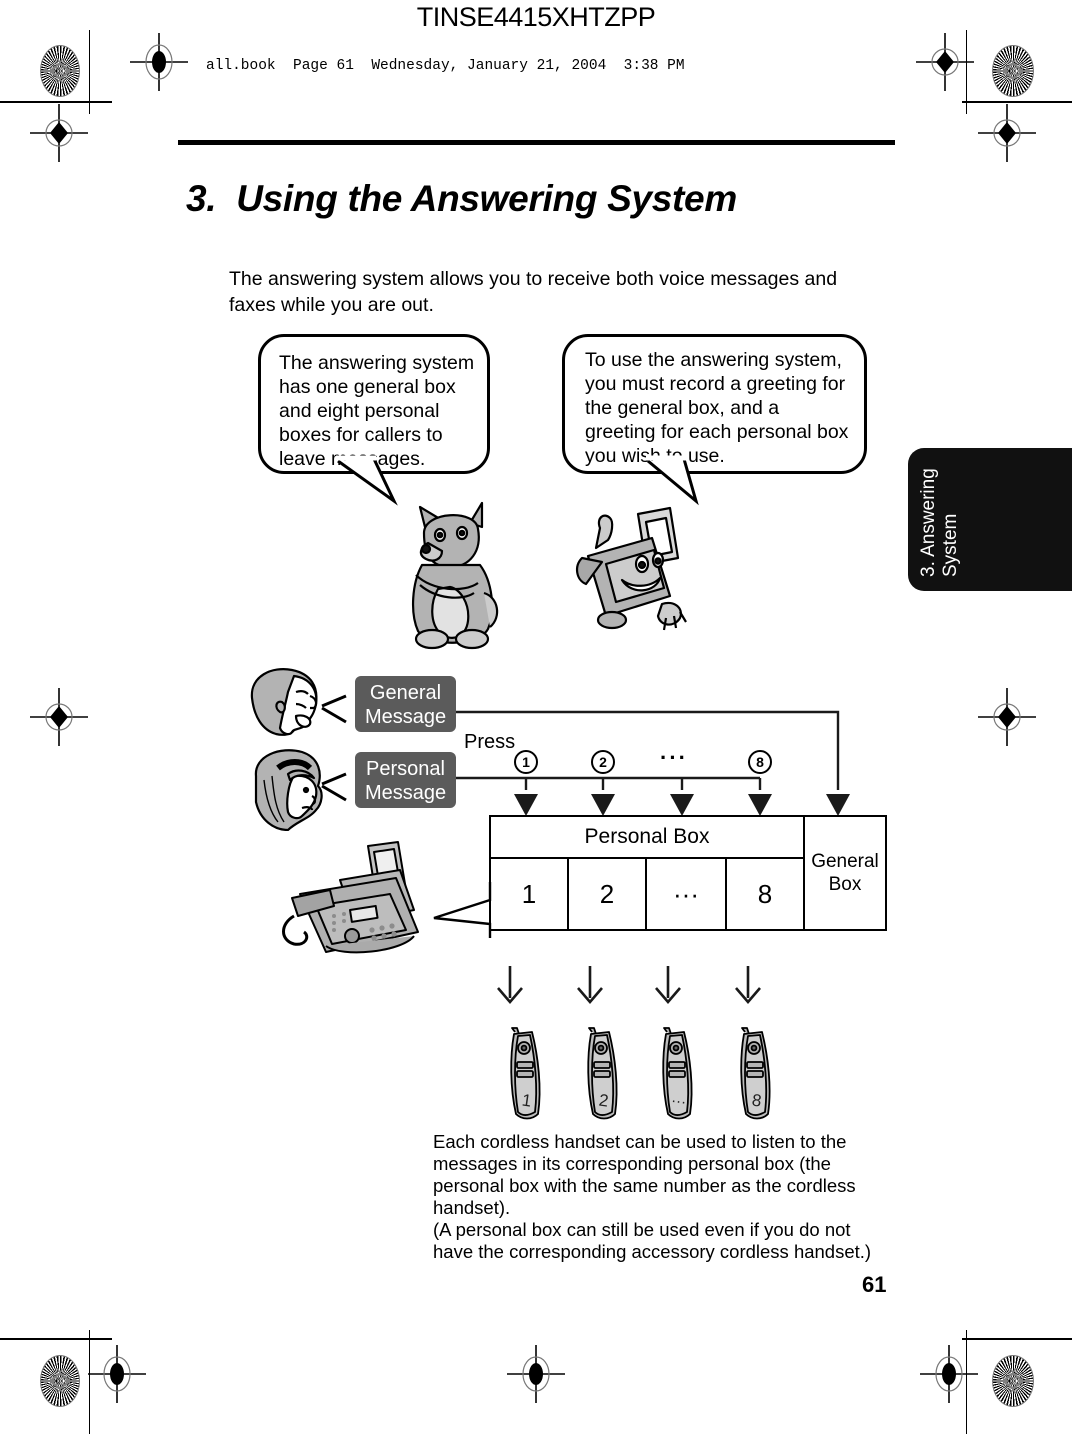 Image resolution: width=1072 pixels, height=1434 pixels. Describe the element at coordinates (629, 985) in the screenshot. I see `handset-arrows` at that location.